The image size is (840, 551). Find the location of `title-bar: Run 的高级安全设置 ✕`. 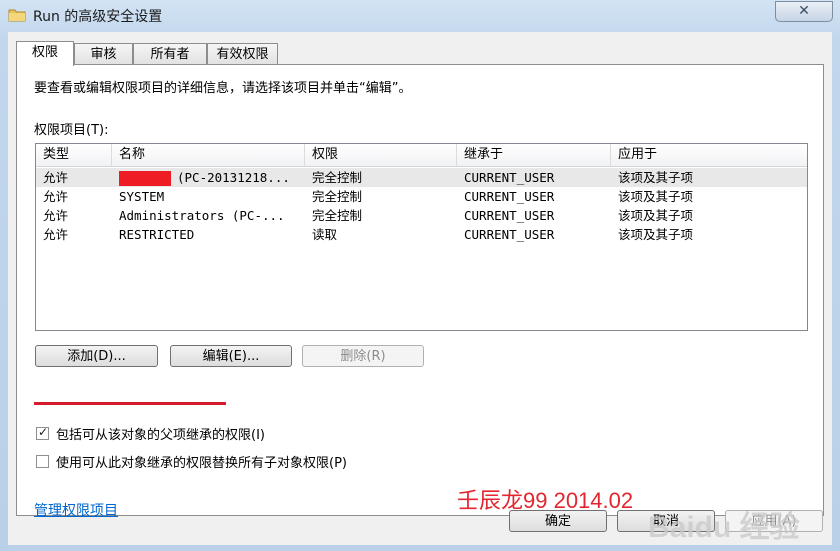

title-bar: Run 的高级安全设置 ✕ is located at coordinates (420, 15).